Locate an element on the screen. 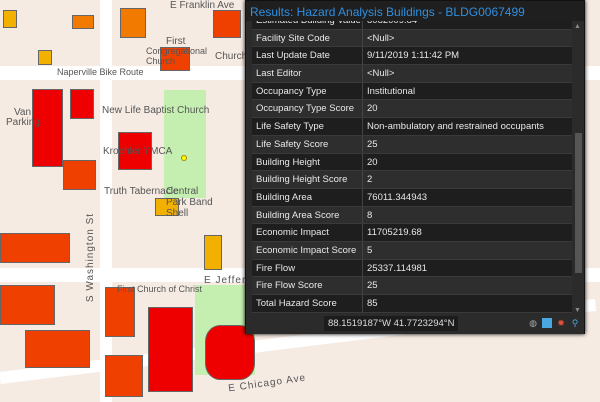  attribute-row: Fire Flow Score 25 is located at coordinates (412, 286).